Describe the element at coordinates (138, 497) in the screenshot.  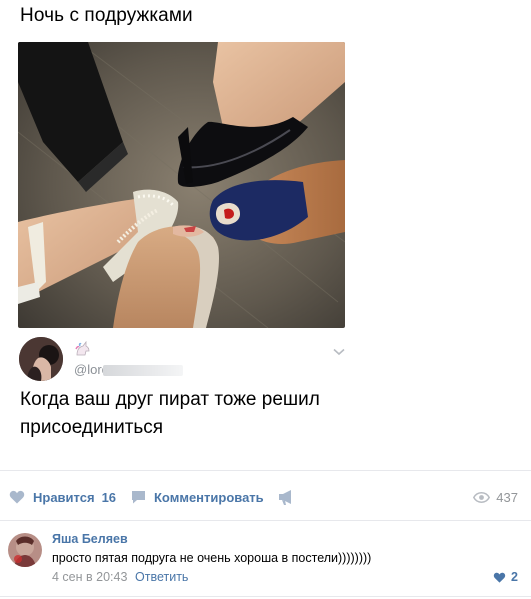
I see `comment-icon` at that location.